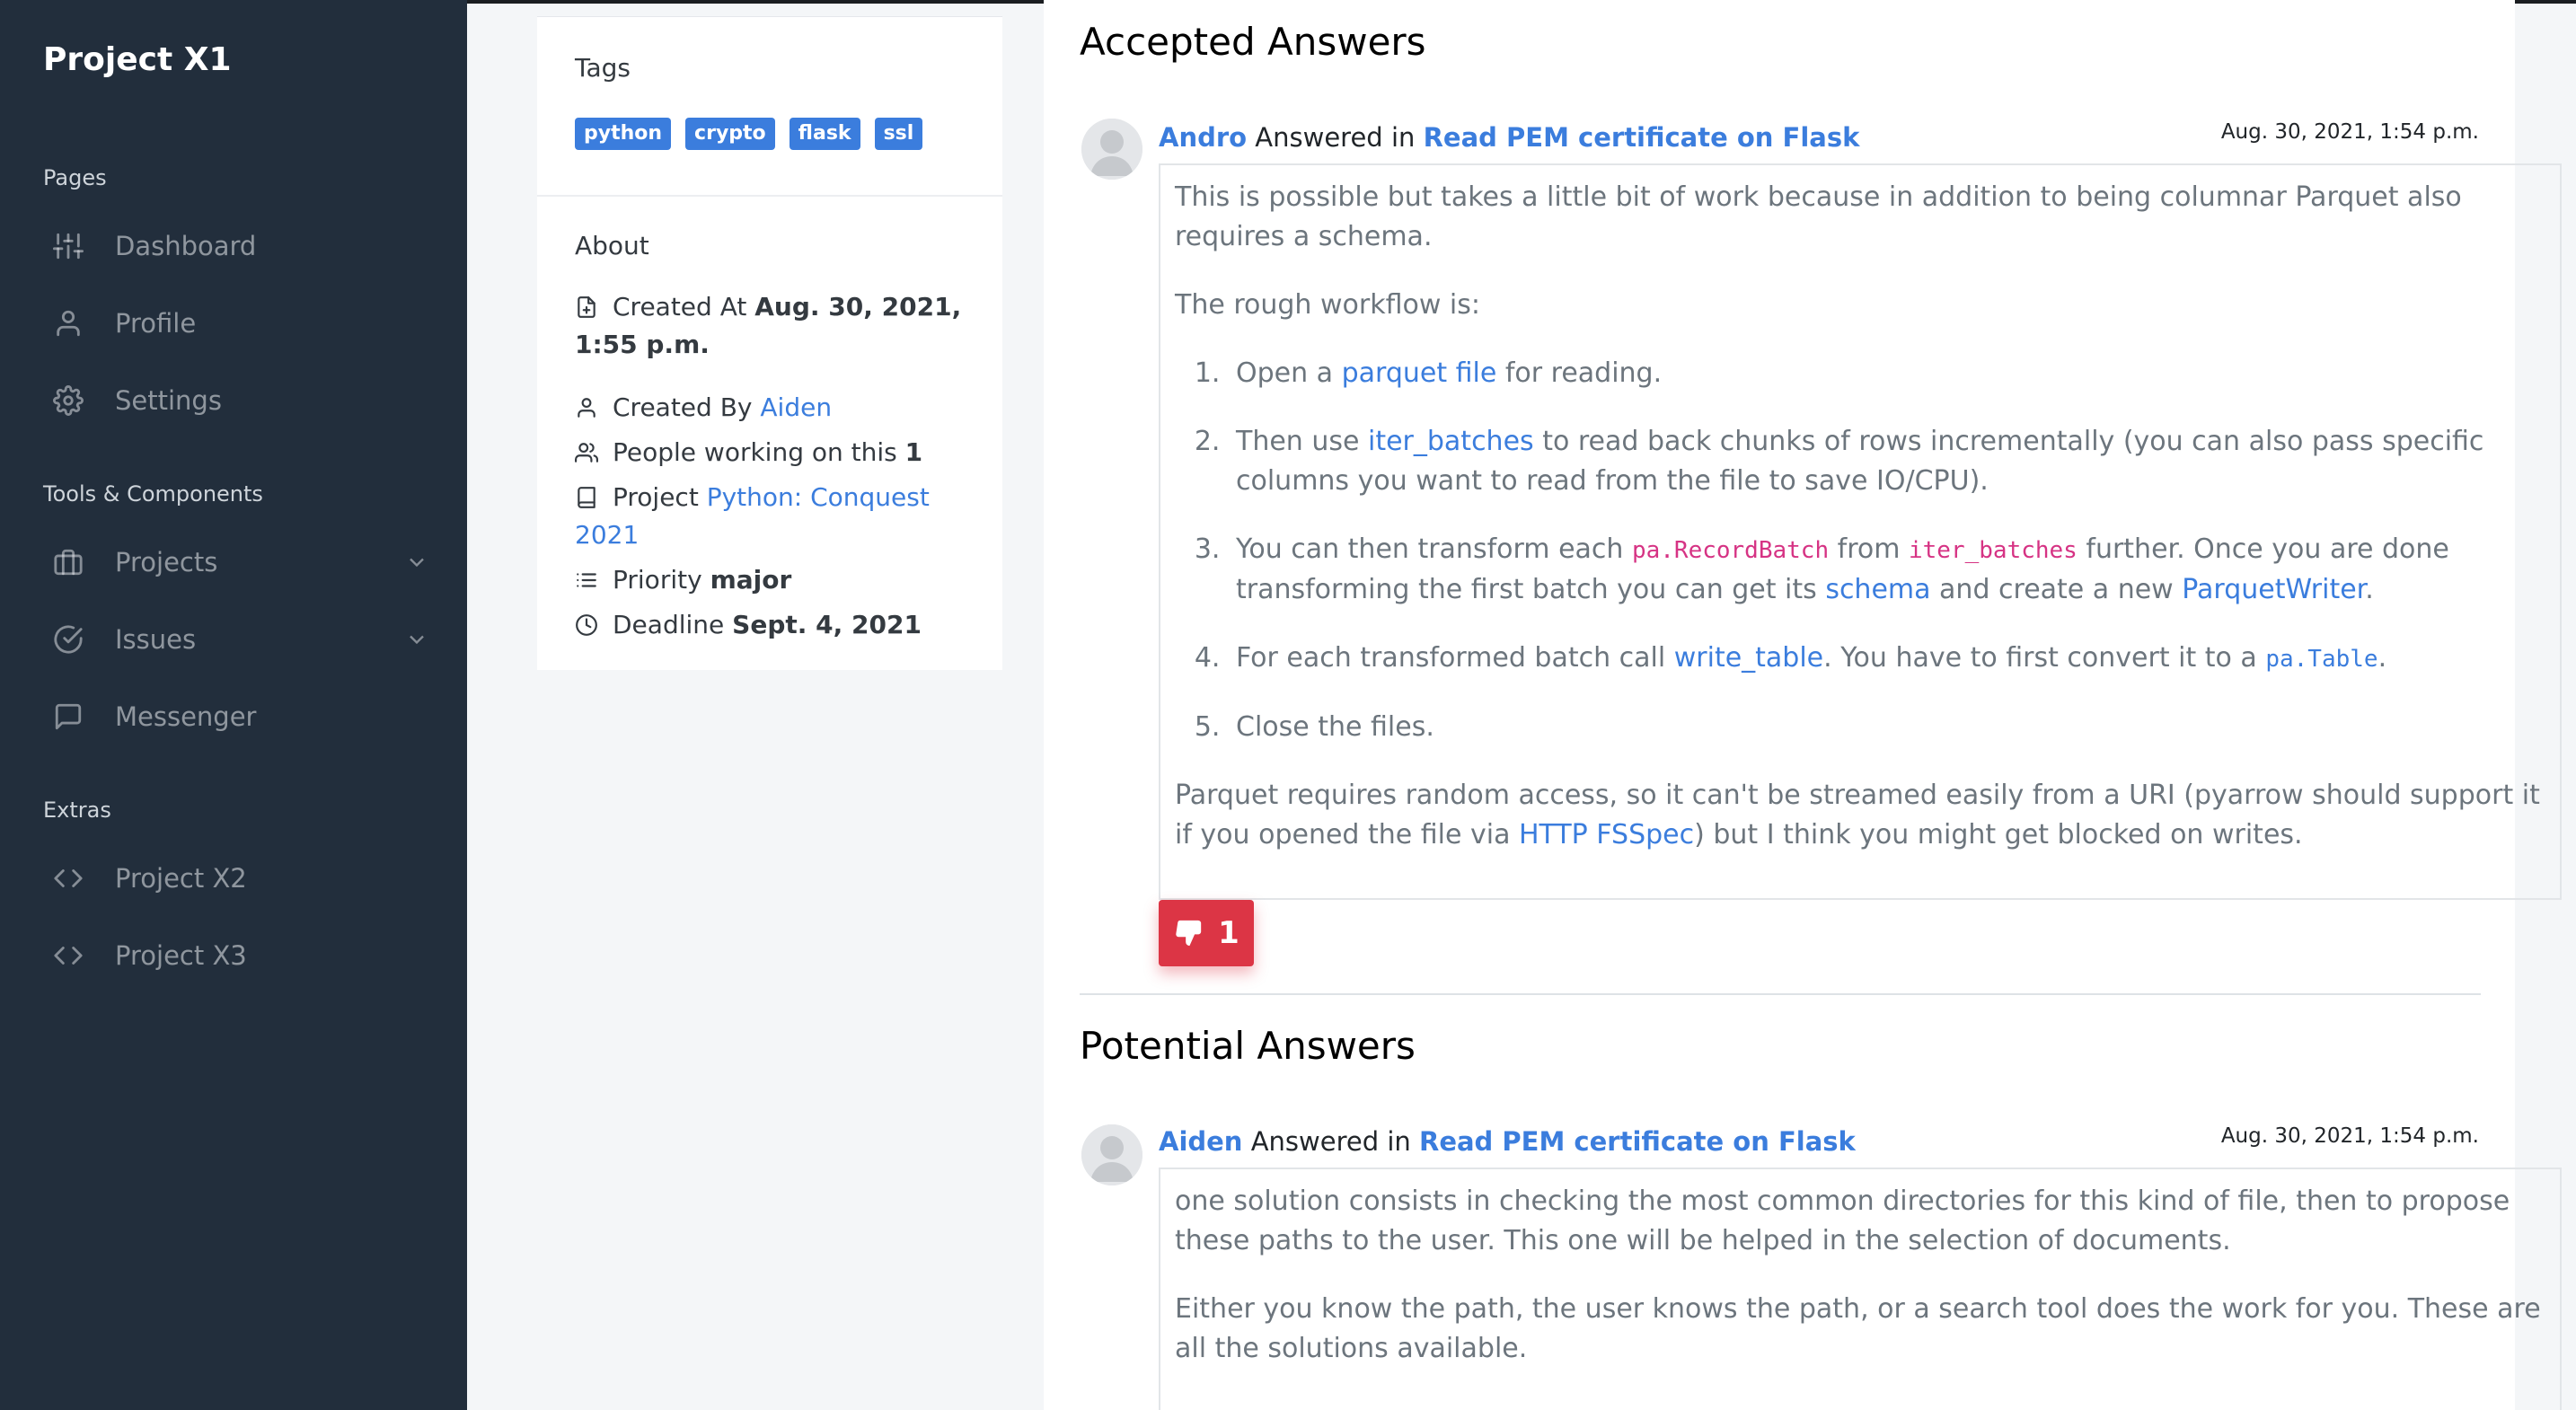  What do you see at coordinates (730, 134) in the screenshot?
I see `tag-badge: crypto` at bounding box center [730, 134].